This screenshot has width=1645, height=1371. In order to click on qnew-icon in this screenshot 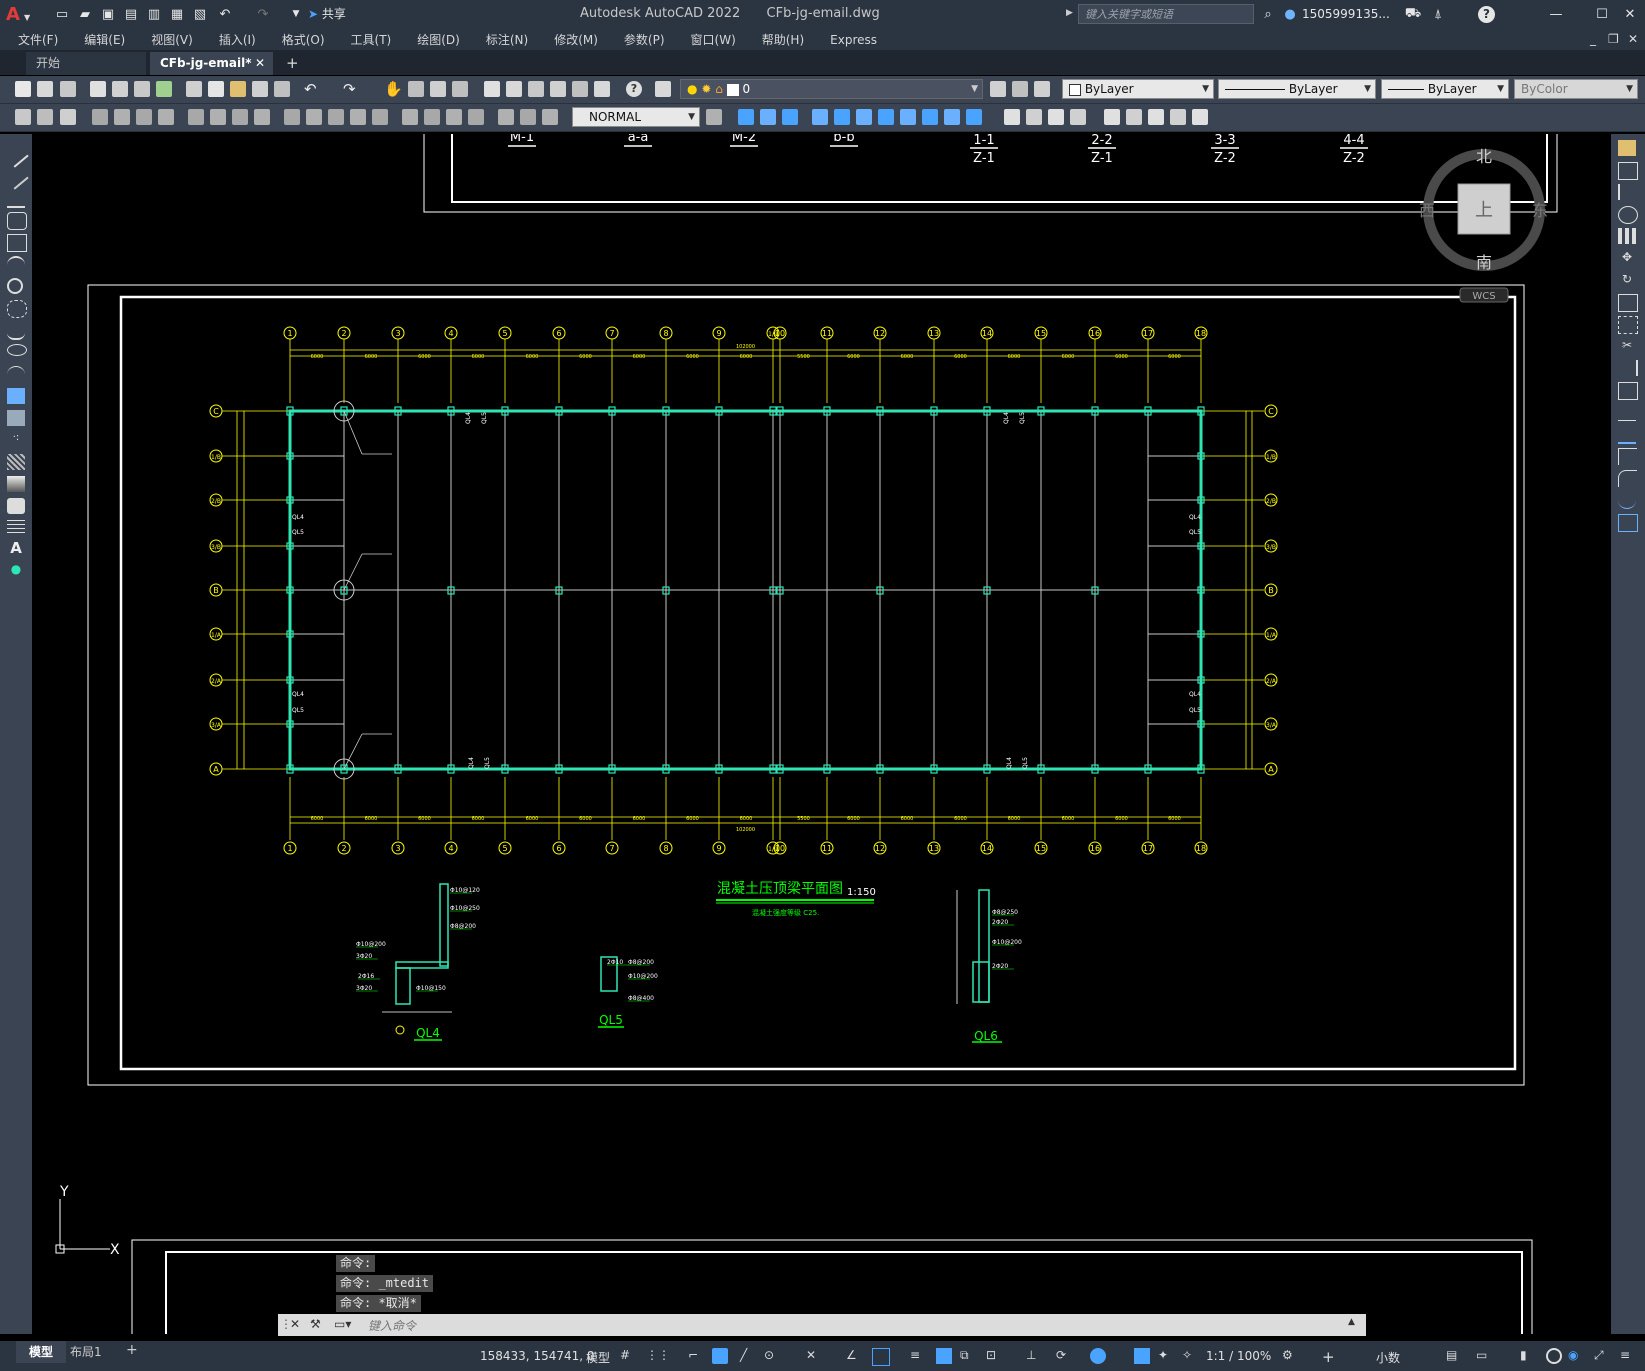, I will do `click(23, 89)`.